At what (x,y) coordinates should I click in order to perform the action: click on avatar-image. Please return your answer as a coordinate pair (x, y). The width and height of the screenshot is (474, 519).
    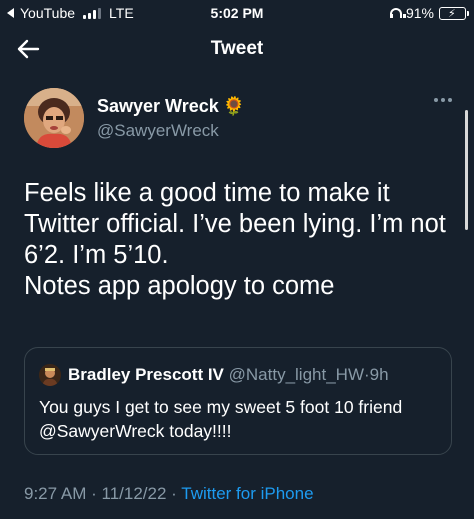
    Looking at the image, I should click on (54, 118).